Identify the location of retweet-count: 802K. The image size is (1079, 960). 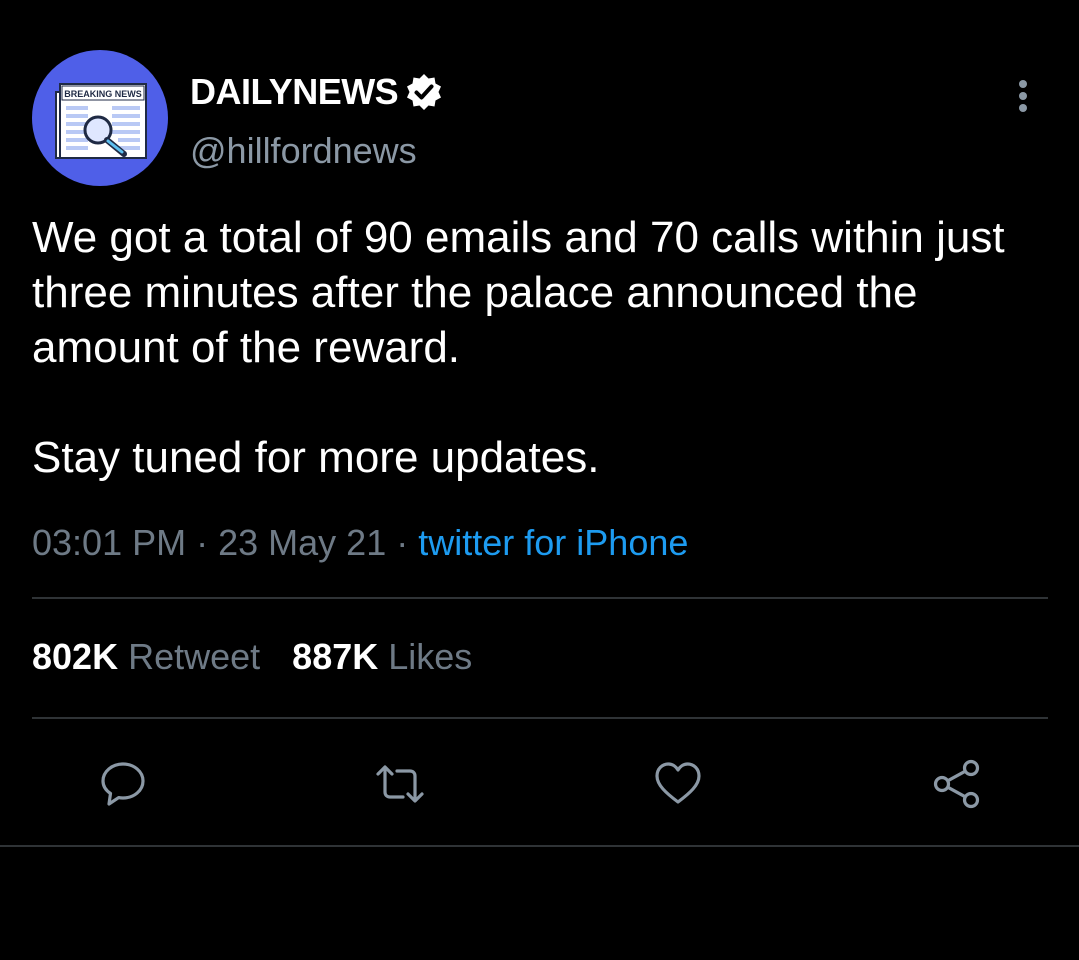
(75, 656).